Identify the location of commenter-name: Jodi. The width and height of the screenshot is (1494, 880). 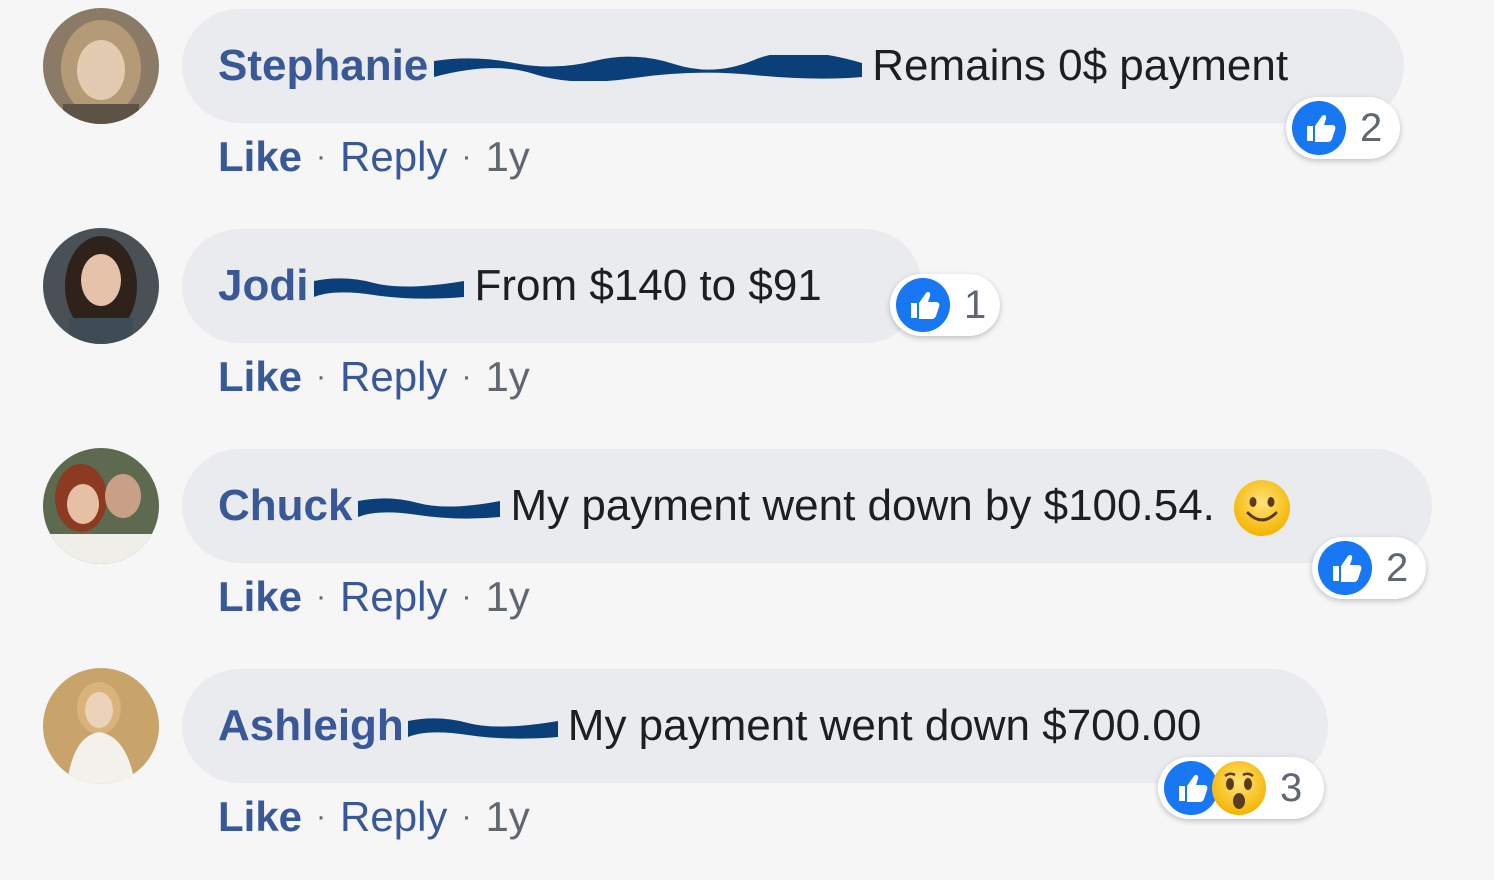
(263, 286).